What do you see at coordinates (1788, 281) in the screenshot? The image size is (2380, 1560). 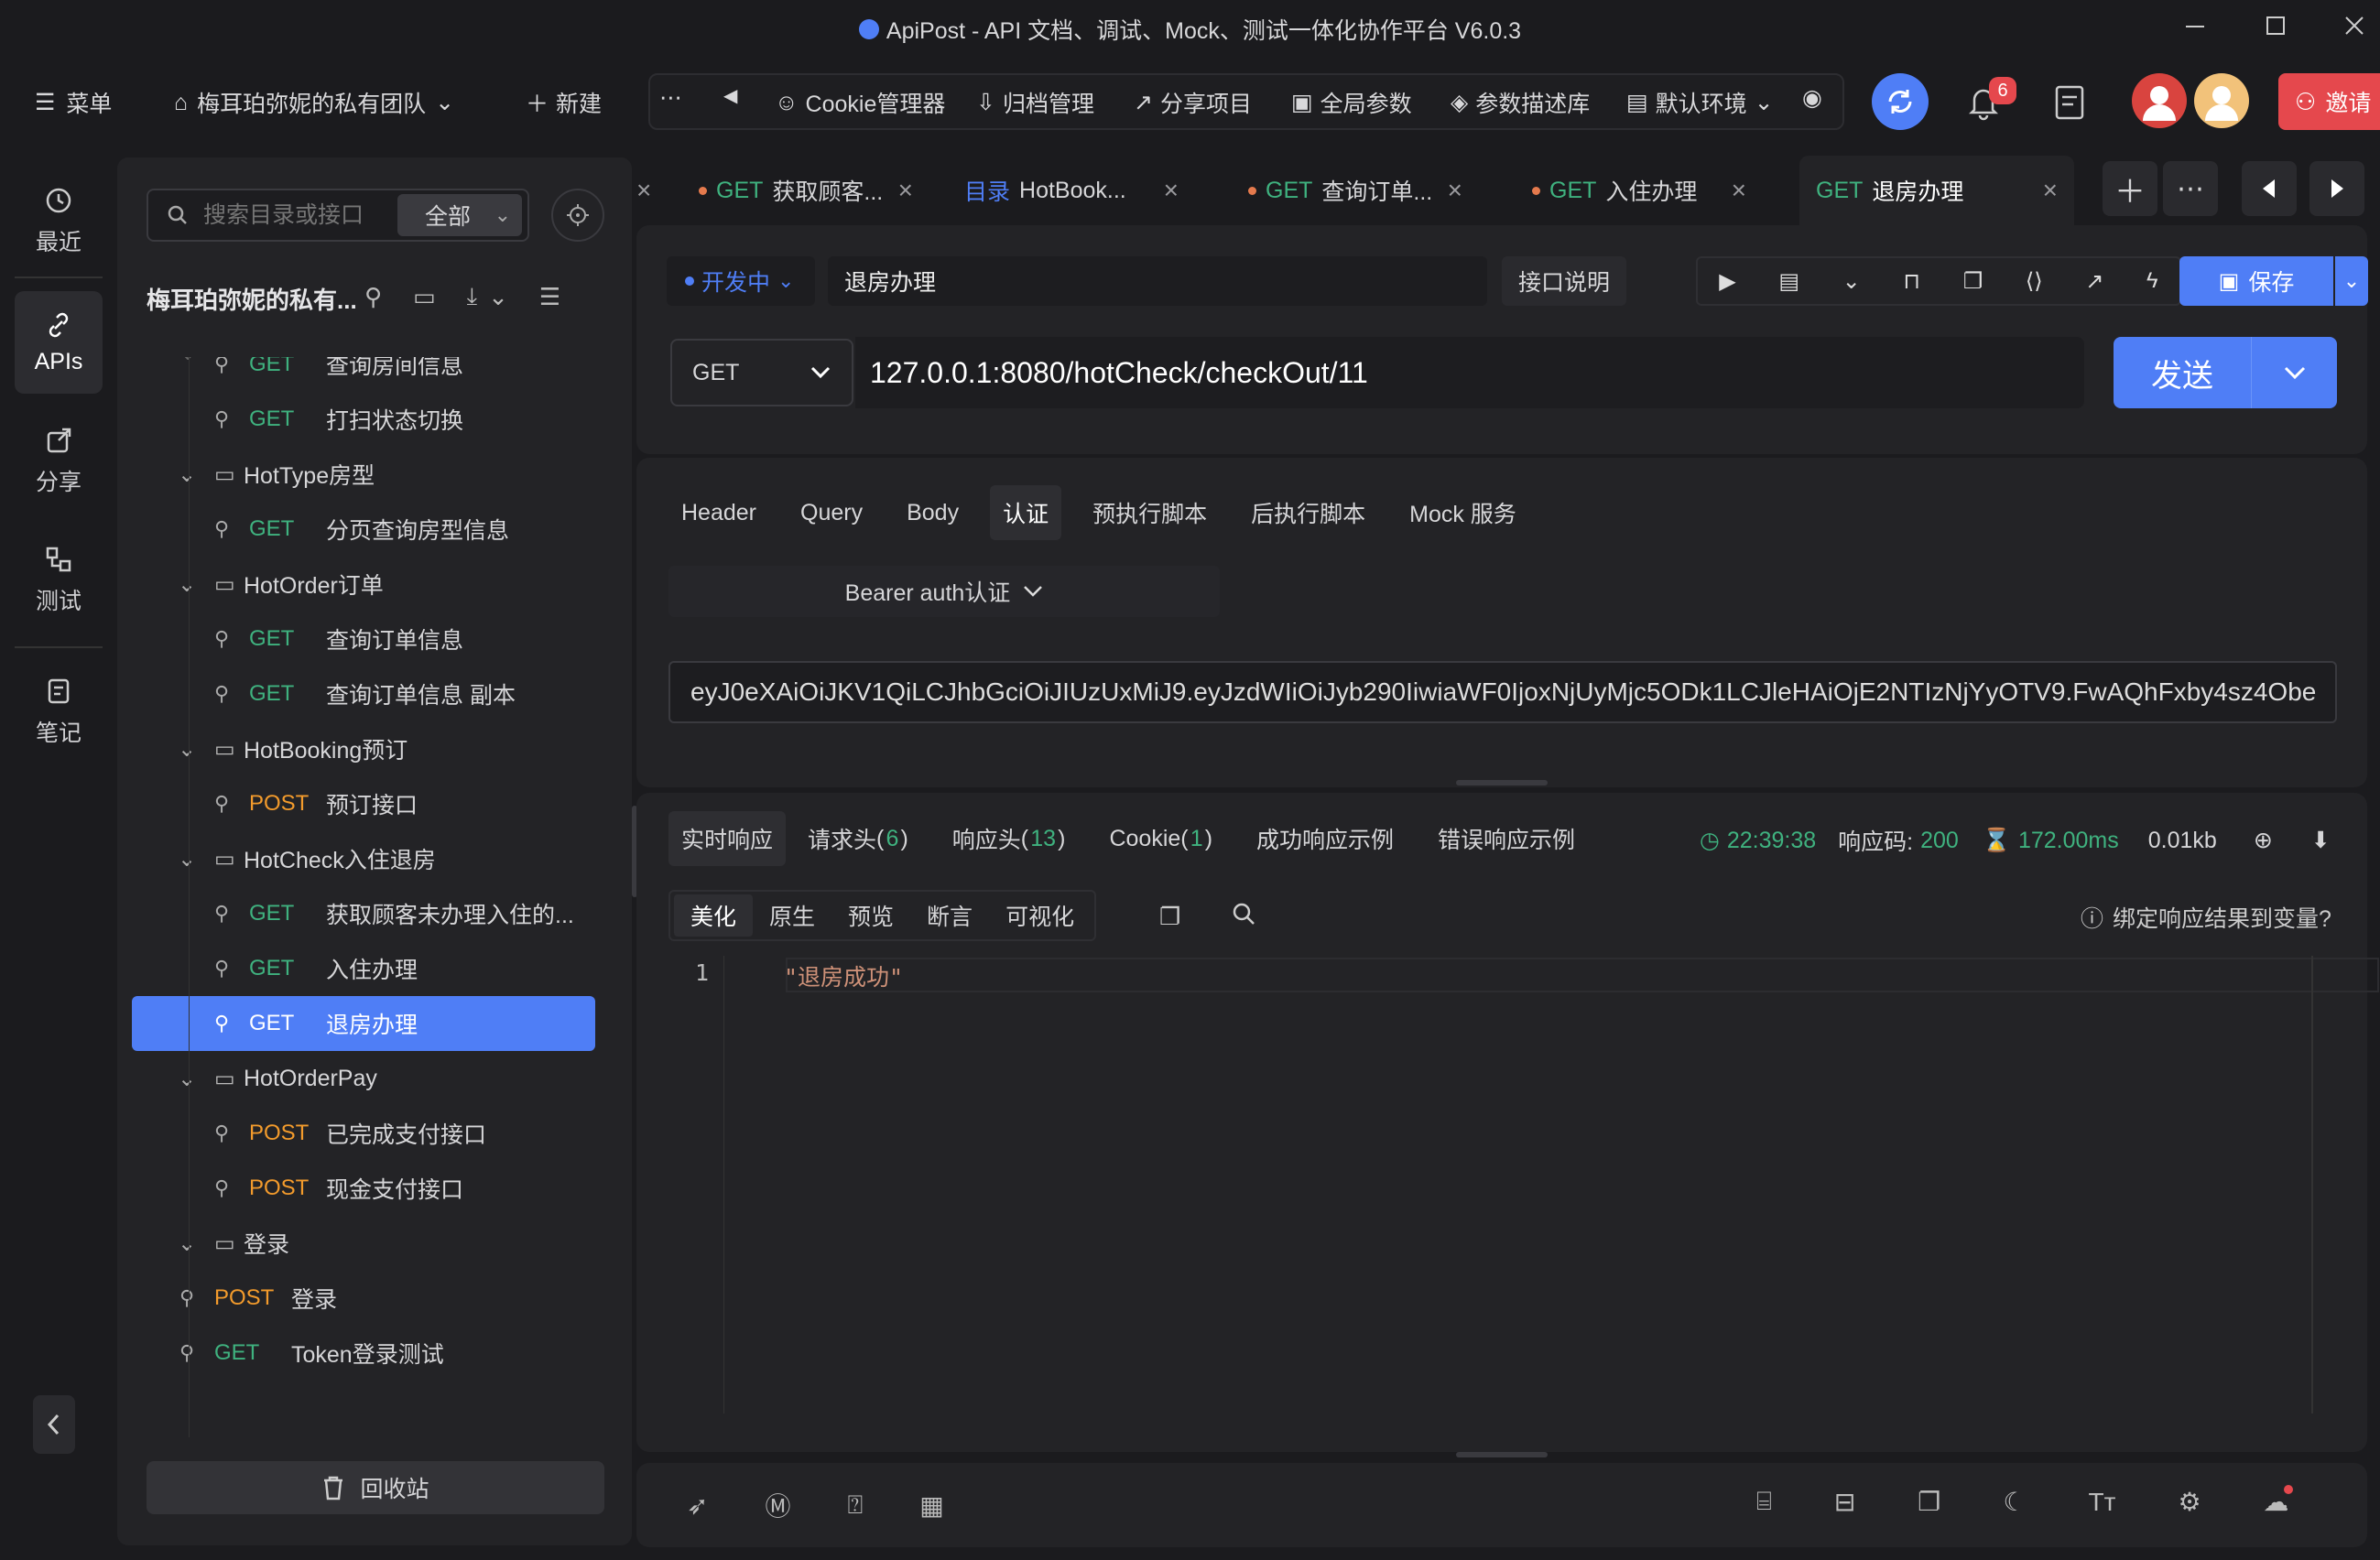 I see `layout-icon: ▤` at bounding box center [1788, 281].